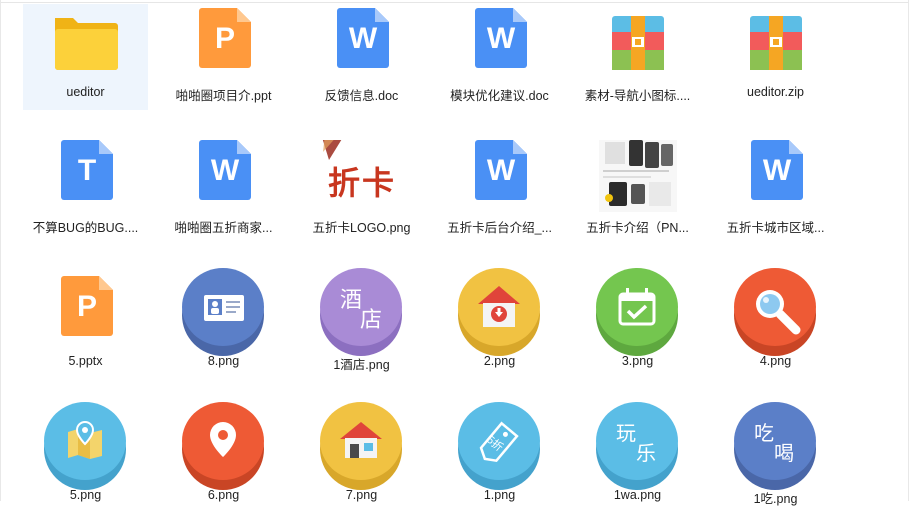 This screenshot has width=909, height=507. I want to click on file-item-1chi-png: 吃 喝 1吃.png, so click(775, 451).